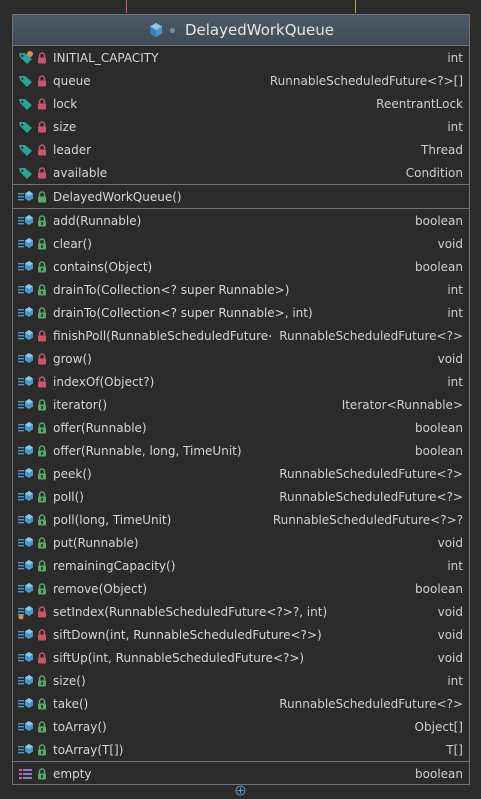  What do you see at coordinates (241, 565) in the screenshot?
I see `method-row: remainingCapacity() int` at bounding box center [241, 565].